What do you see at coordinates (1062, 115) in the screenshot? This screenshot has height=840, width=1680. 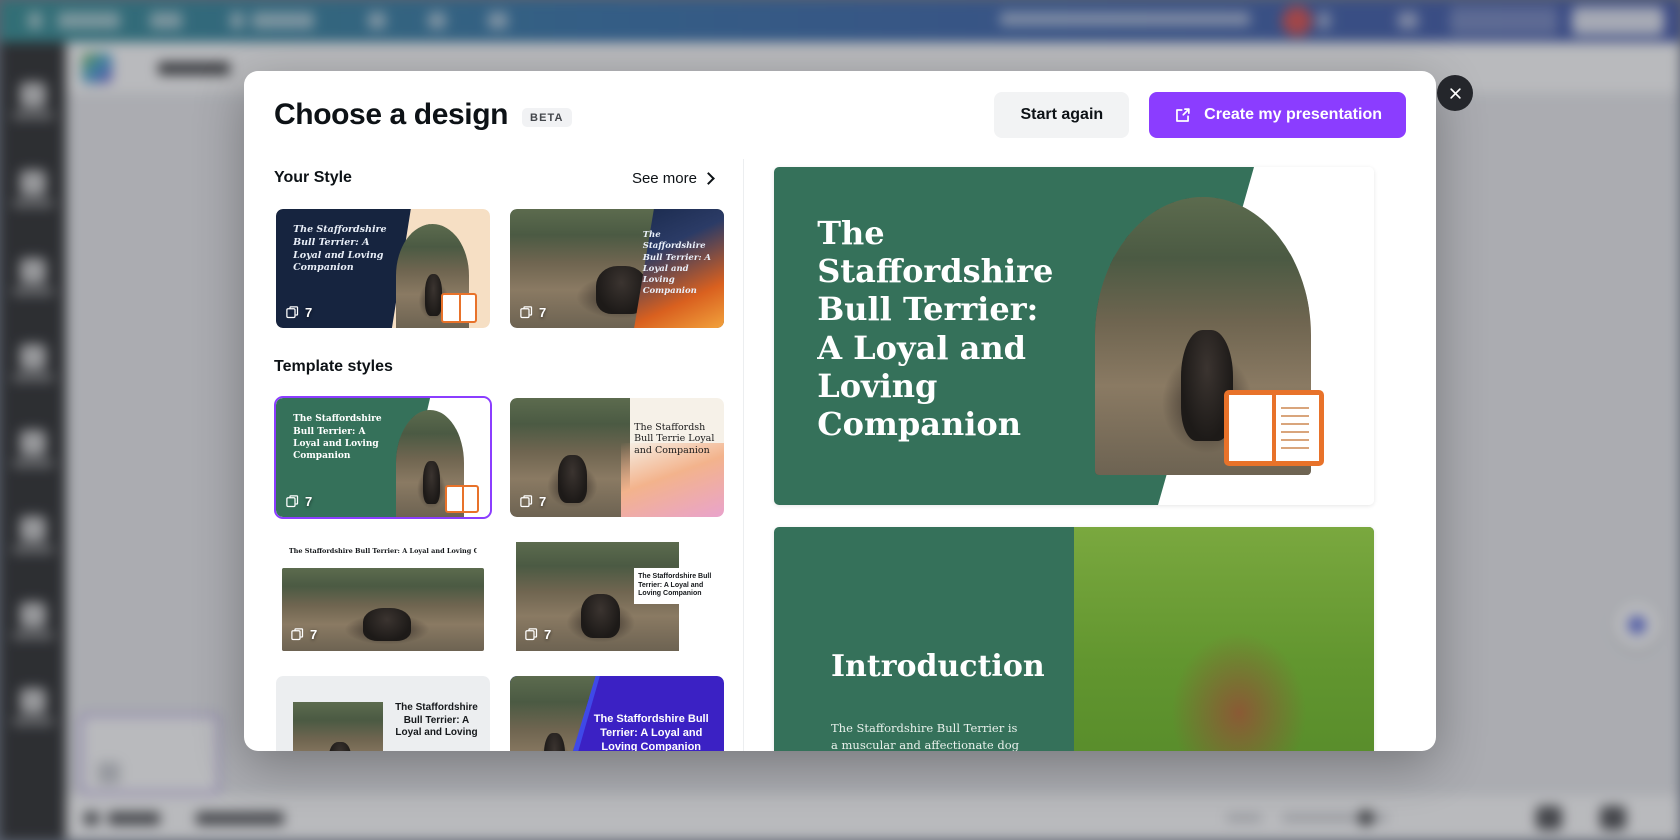 I see `start-again-button: Start again` at bounding box center [1062, 115].